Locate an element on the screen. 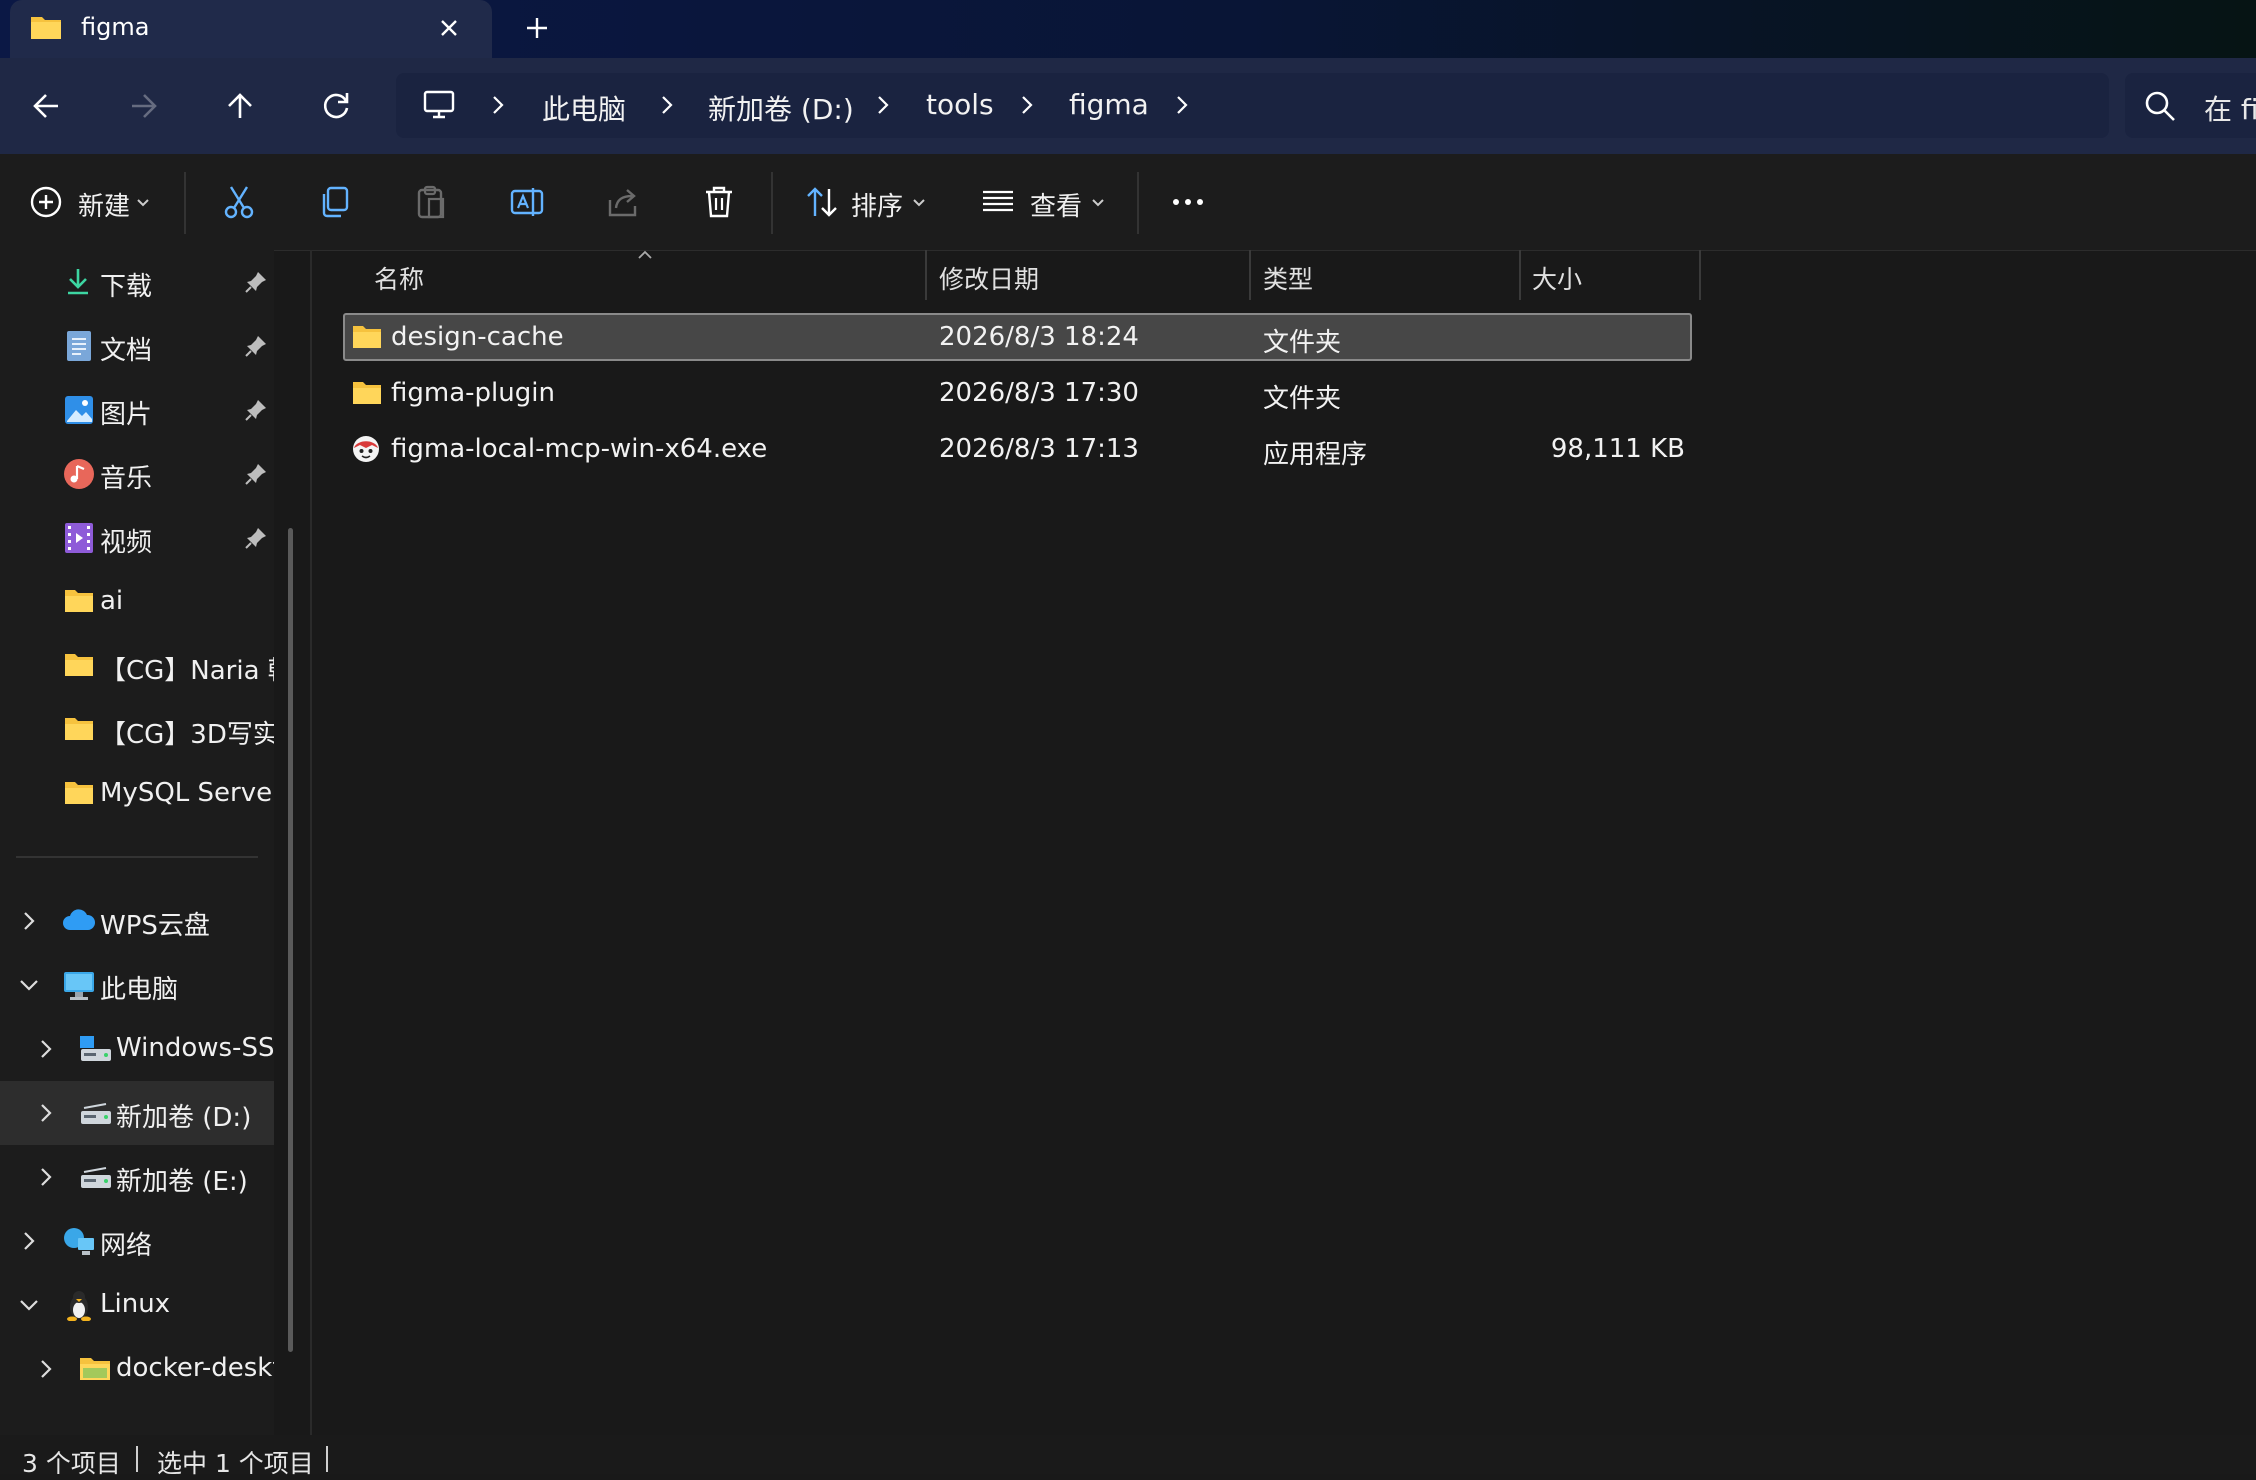  breadcrumb-figma: figma is located at coordinates (1109, 104).